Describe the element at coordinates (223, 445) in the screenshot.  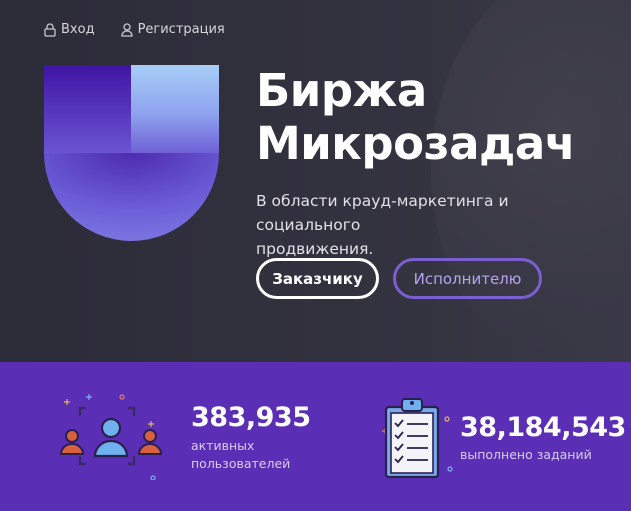
I see `users-label-line-1: активных` at that location.